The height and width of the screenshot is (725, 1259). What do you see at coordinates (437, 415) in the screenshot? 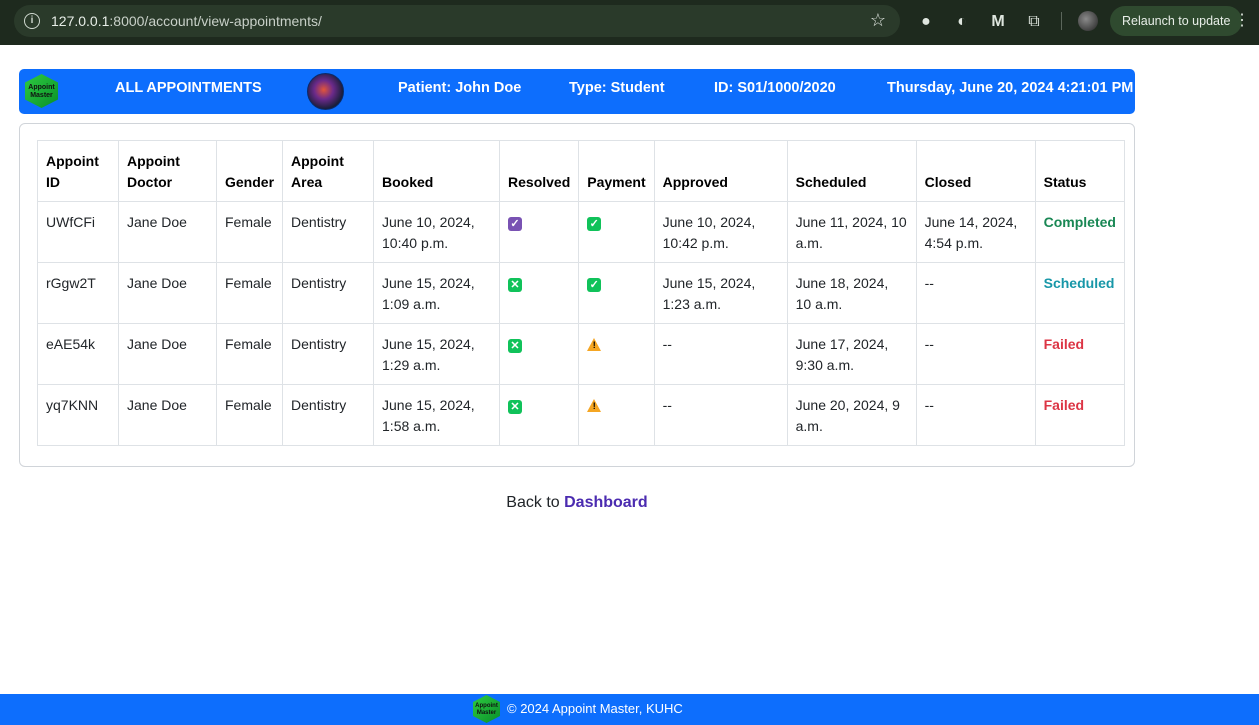
I see `cell-booked: June 15, 2024, 1:58 a.m.` at bounding box center [437, 415].